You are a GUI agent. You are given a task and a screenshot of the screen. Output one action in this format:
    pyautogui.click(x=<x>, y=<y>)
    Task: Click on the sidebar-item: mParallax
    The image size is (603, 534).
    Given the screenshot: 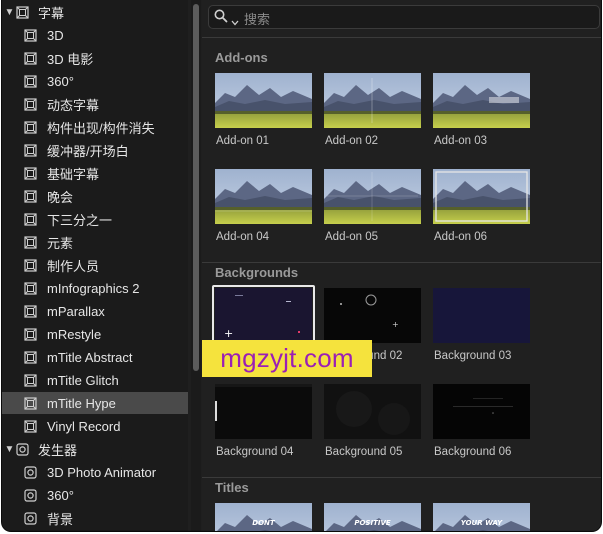 What is the action you would take?
    pyautogui.click(x=95, y=311)
    